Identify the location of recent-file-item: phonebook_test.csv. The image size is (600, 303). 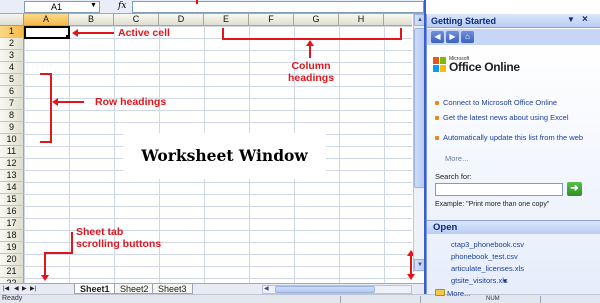
(484, 256).